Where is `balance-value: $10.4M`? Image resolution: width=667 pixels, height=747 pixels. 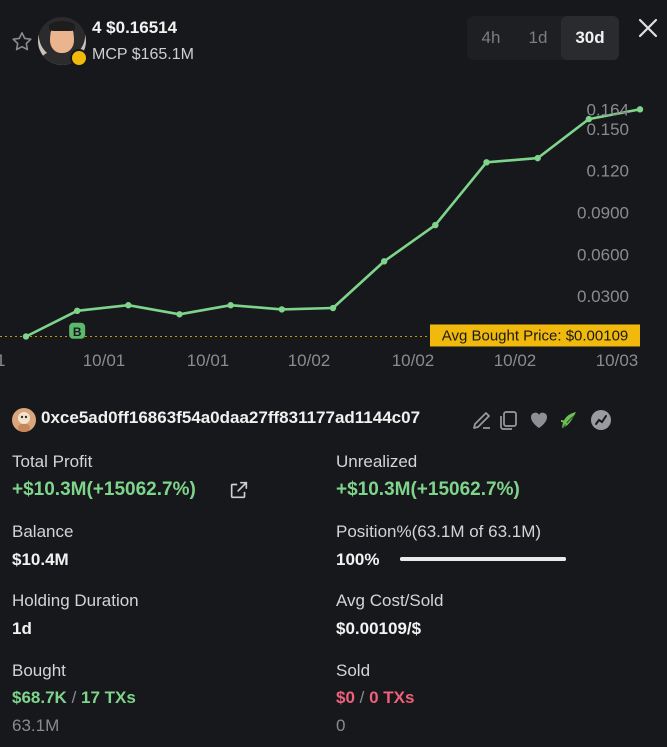
balance-value: $10.4M is located at coordinates (40, 559).